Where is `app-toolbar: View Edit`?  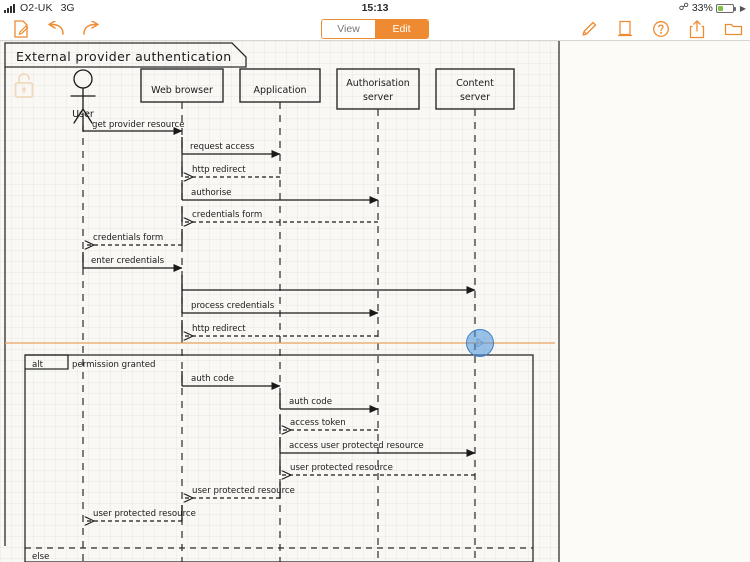 app-toolbar: View Edit is located at coordinates (375, 28).